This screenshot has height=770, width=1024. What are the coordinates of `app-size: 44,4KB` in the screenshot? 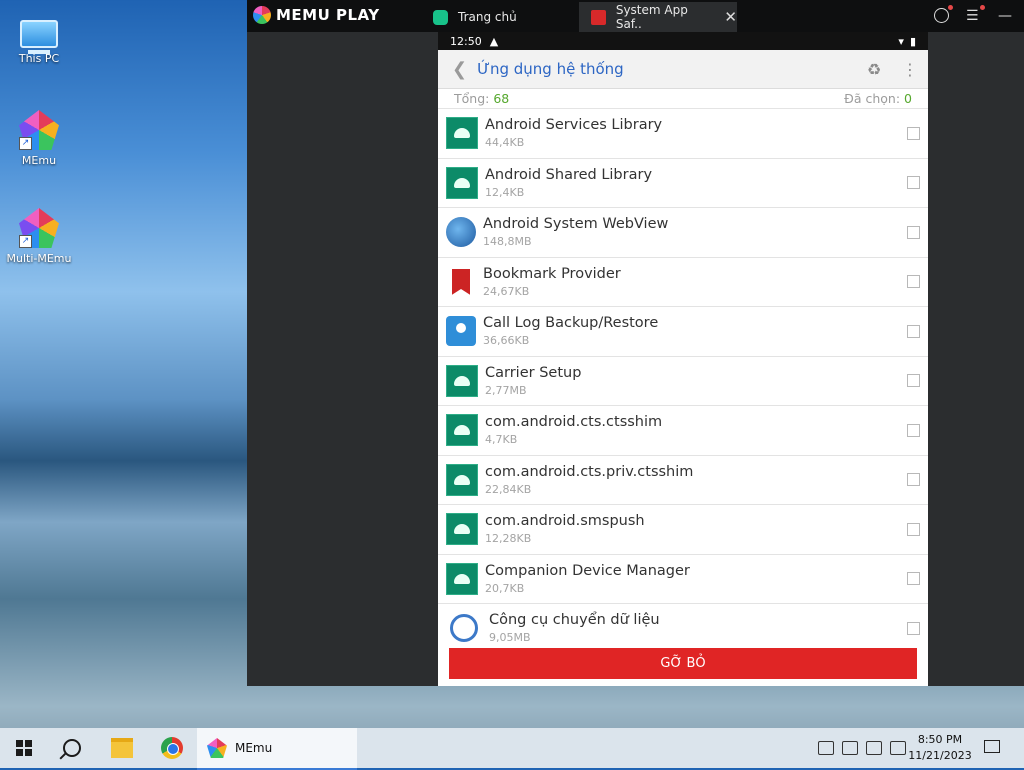 It's located at (505, 143).